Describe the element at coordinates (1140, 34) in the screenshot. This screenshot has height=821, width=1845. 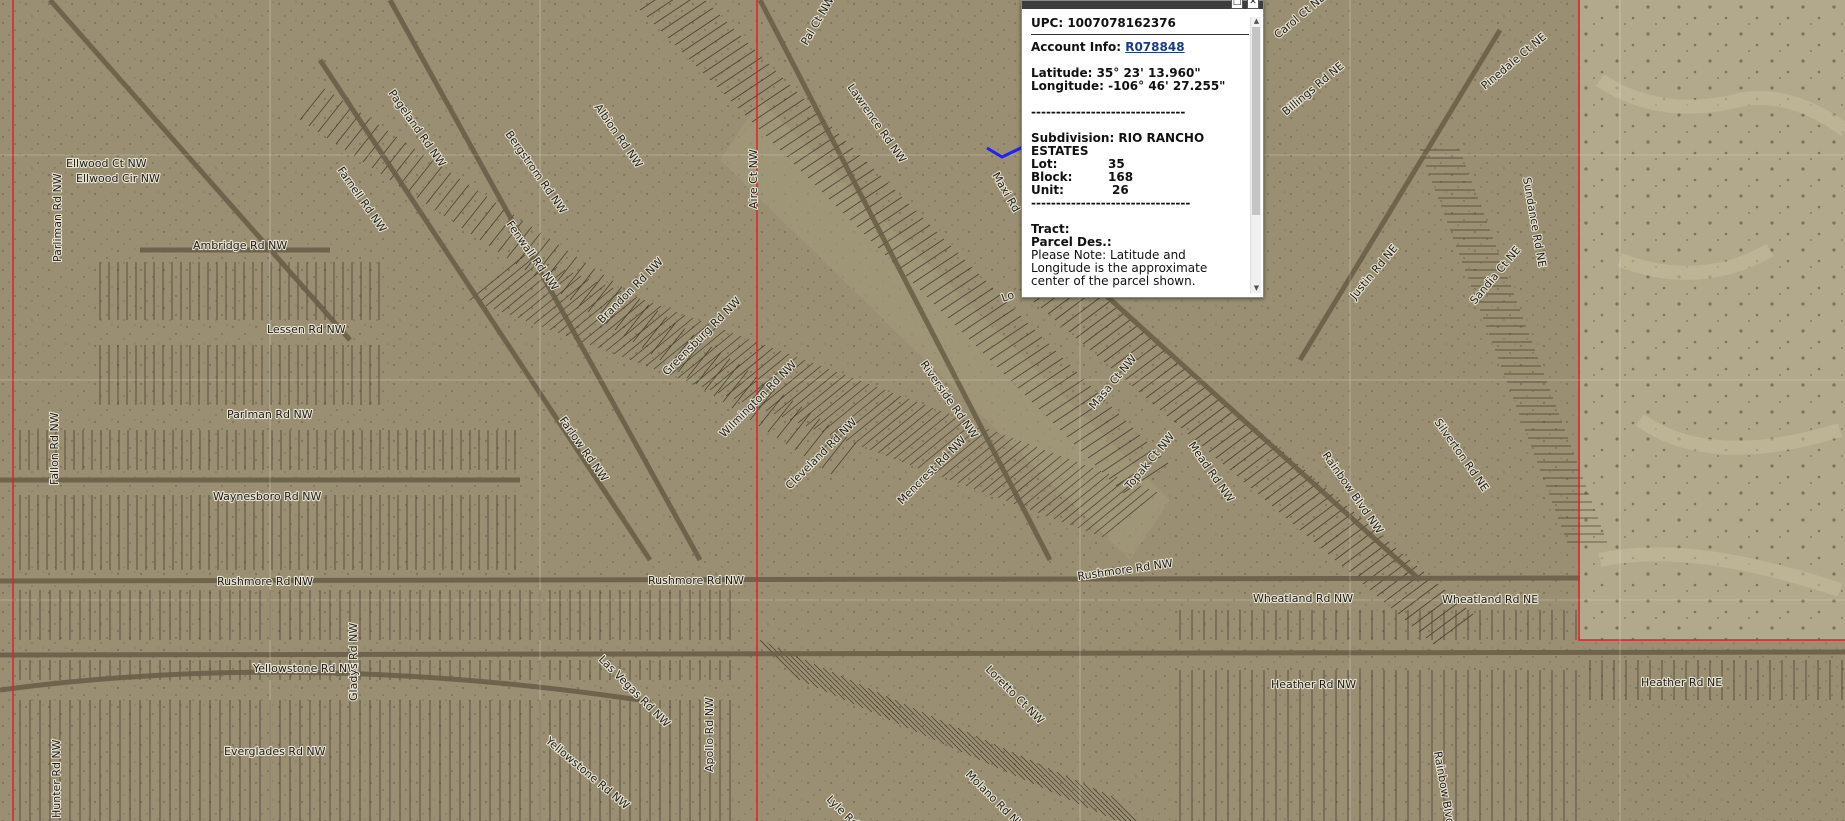
I see `popup-divider` at that location.